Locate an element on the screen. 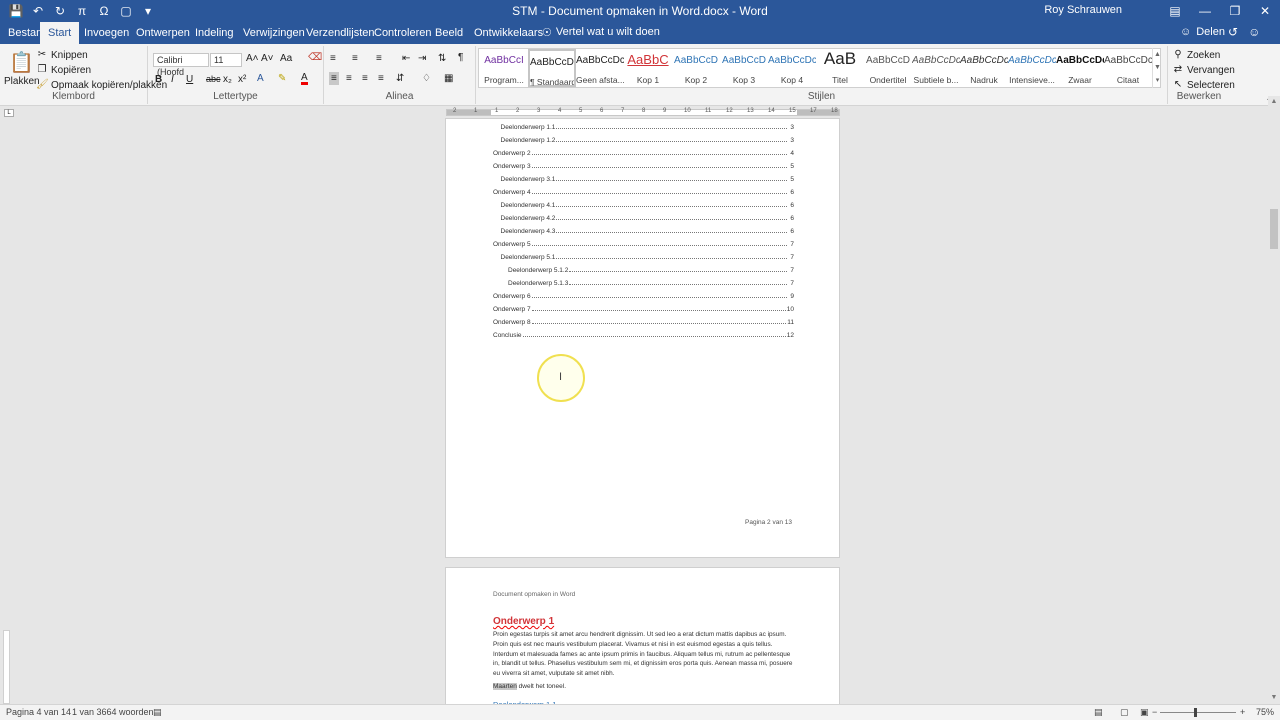  paste-button: 📋 Plakken is located at coordinates (22, 68).